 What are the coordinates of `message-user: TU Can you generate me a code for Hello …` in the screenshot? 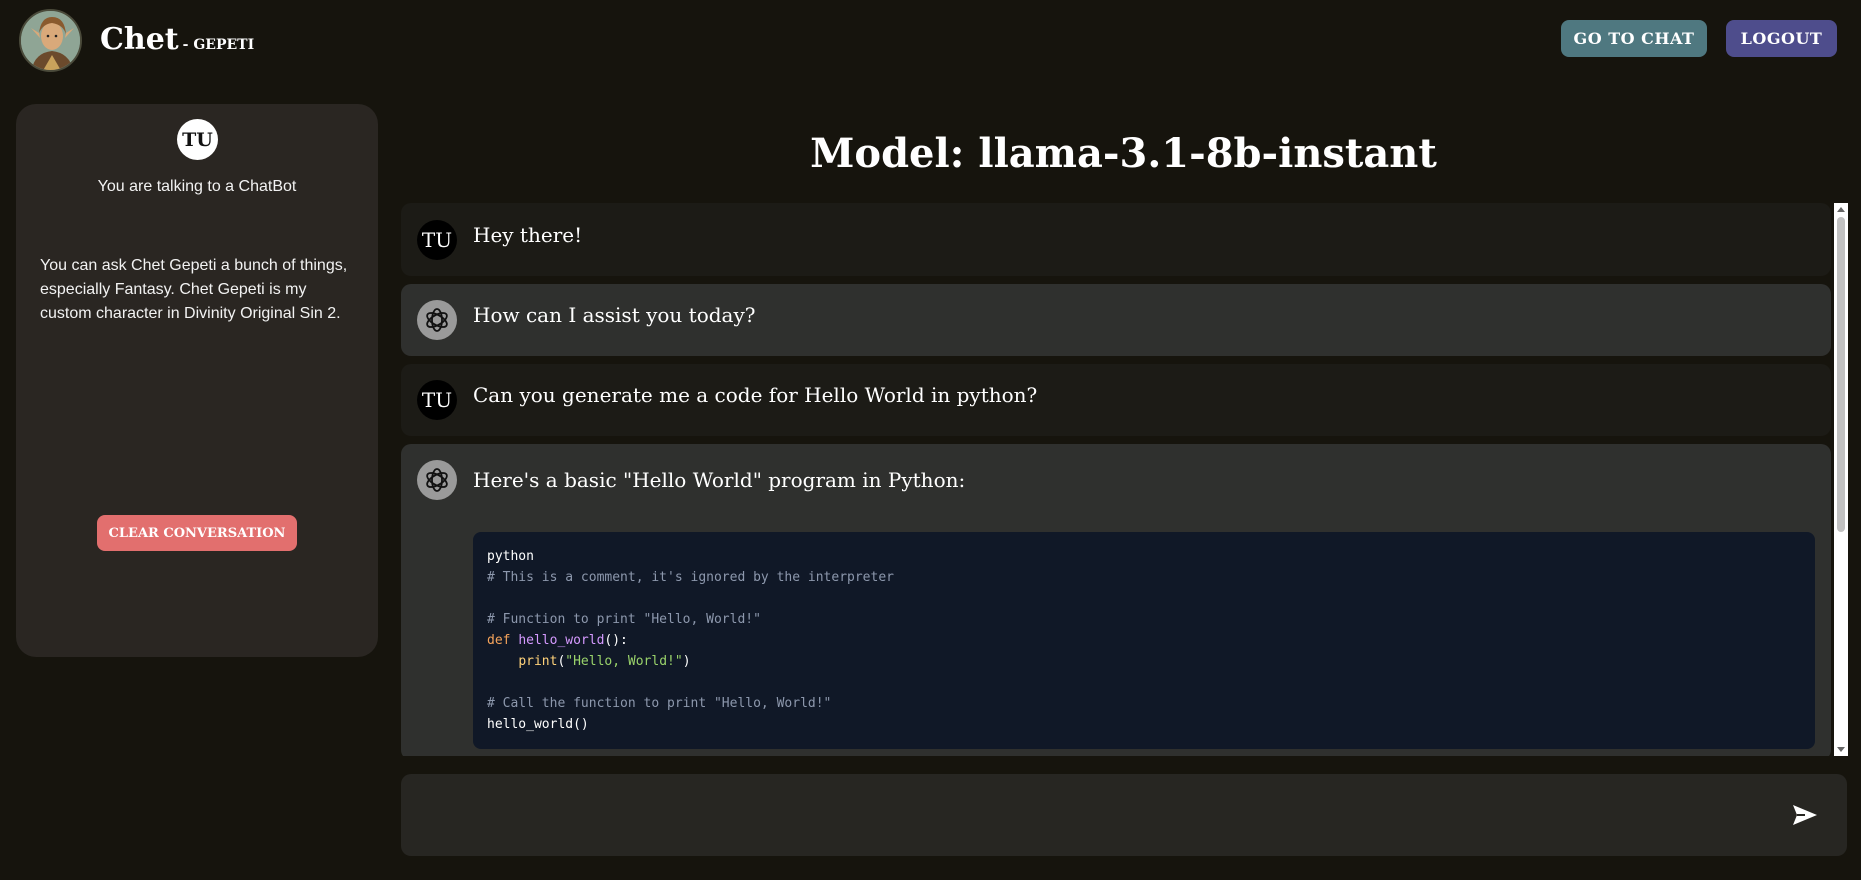 It's located at (1116, 400).